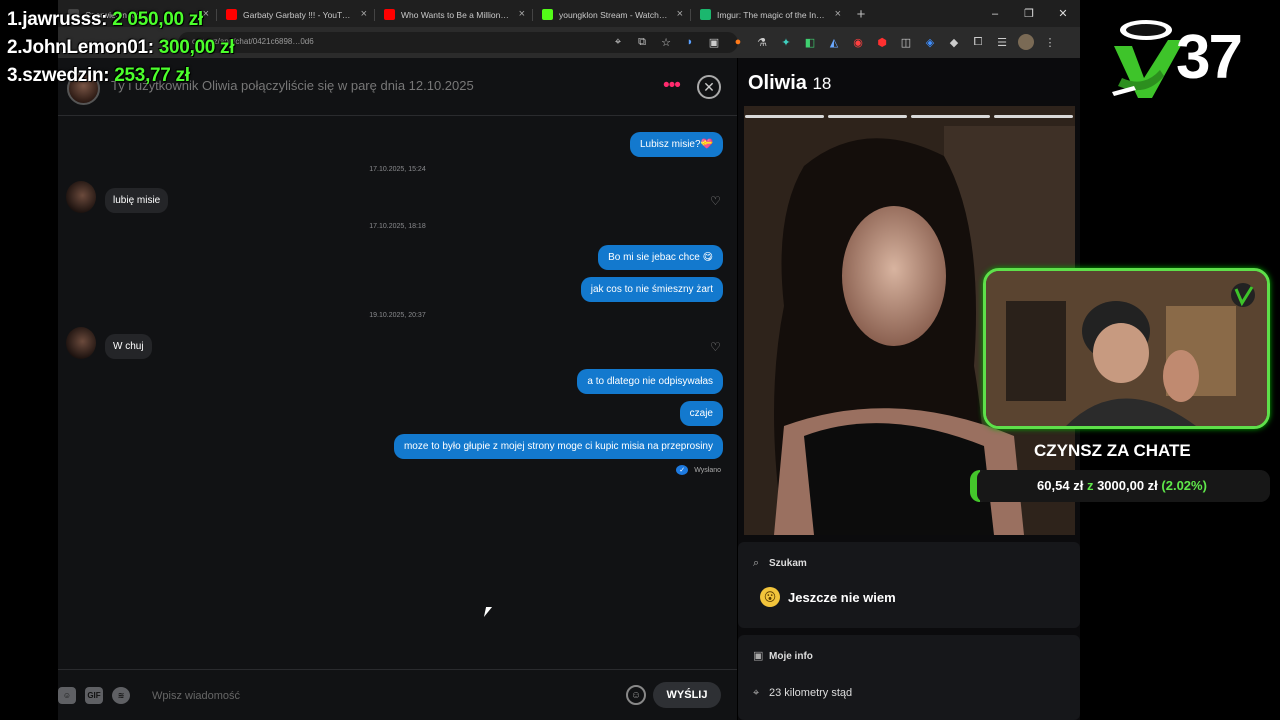  I want to click on youtube-favicon-icon, so click(389, 14).